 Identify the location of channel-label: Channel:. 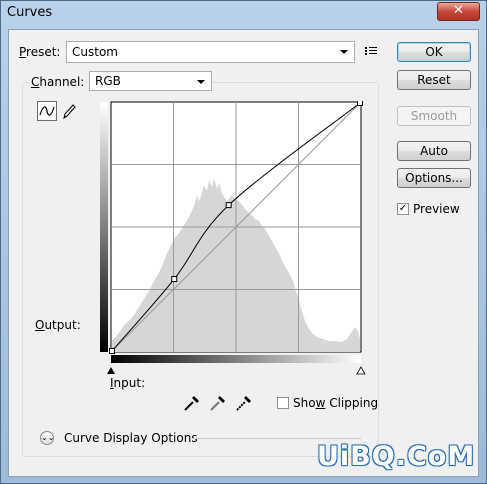
(58, 82).